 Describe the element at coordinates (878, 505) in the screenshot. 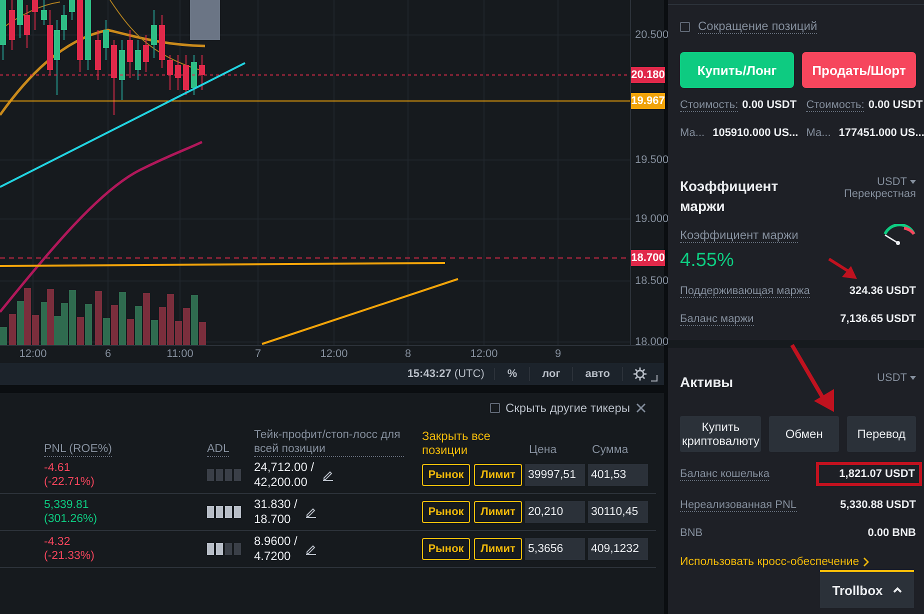

I see `asset-value: 5,330.88 USDT` at that location.